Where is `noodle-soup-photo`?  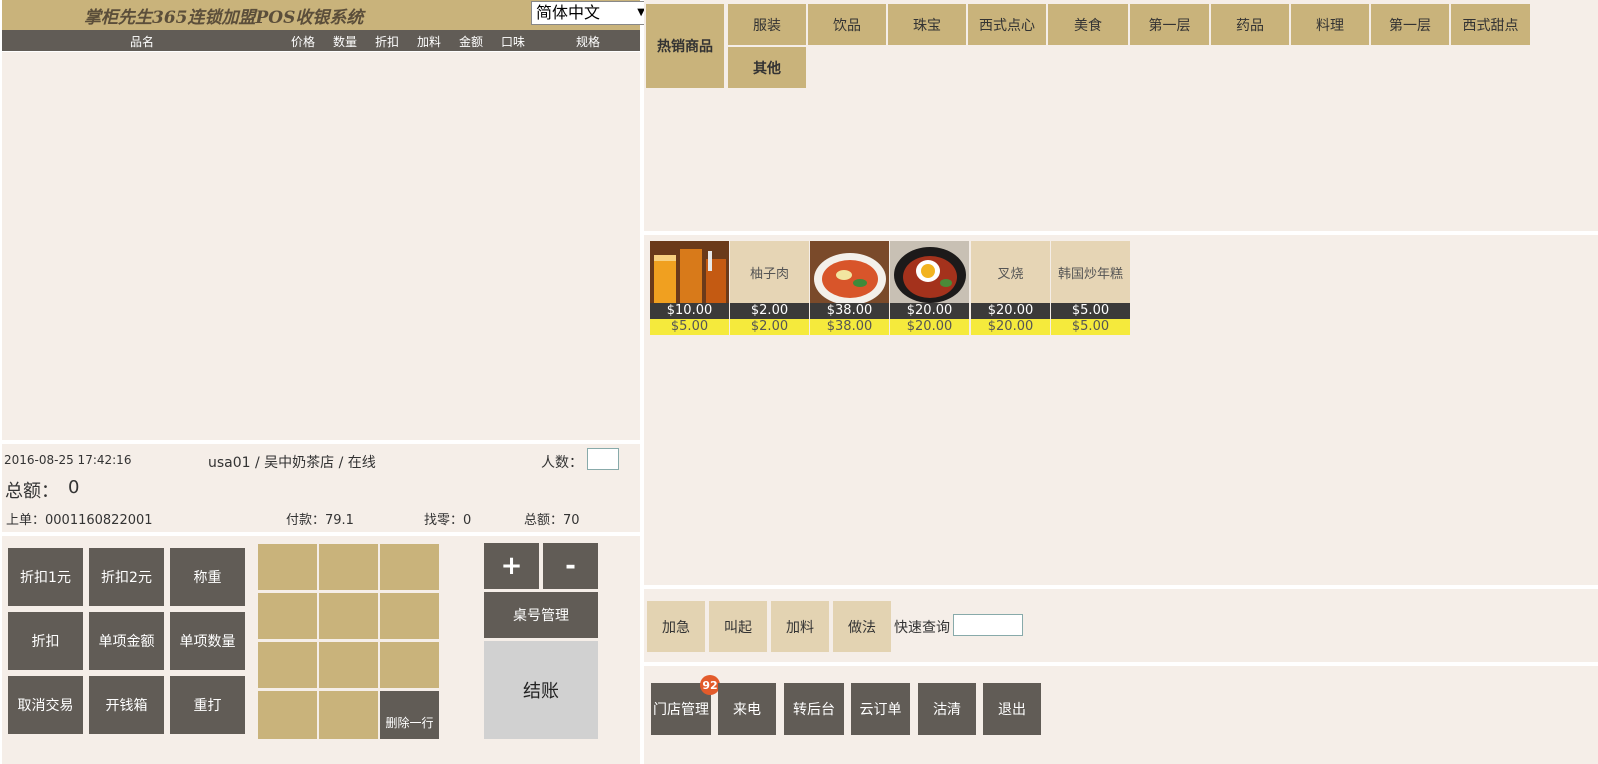 noodle-soup-photo is located at coordinates (849, 273).